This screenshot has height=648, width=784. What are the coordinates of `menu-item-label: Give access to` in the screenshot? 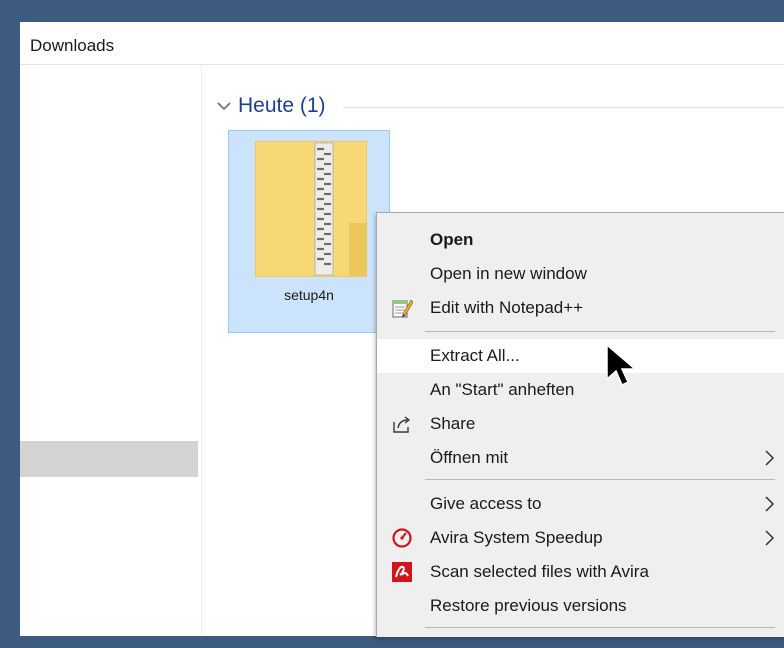 It's located at (486, 503).